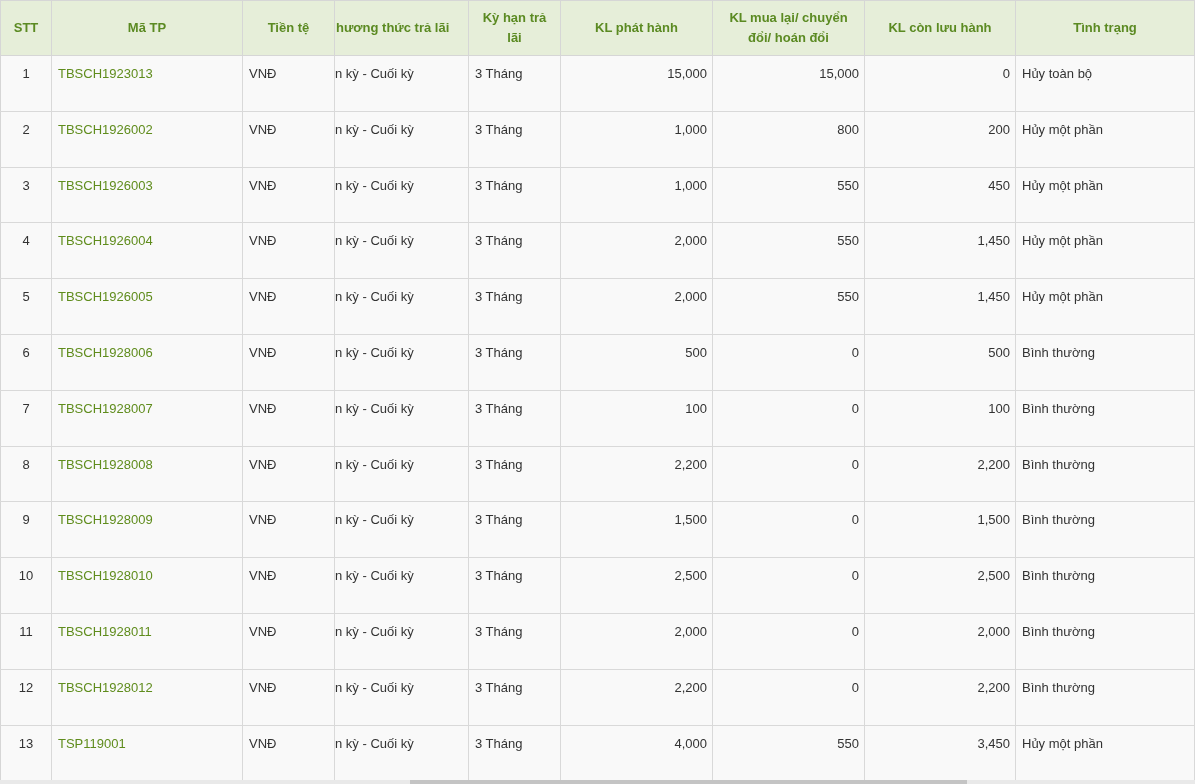  Describe the element at coordinates (940, 530) in the screenshot. I see `table-cell: 1,500` at that location.